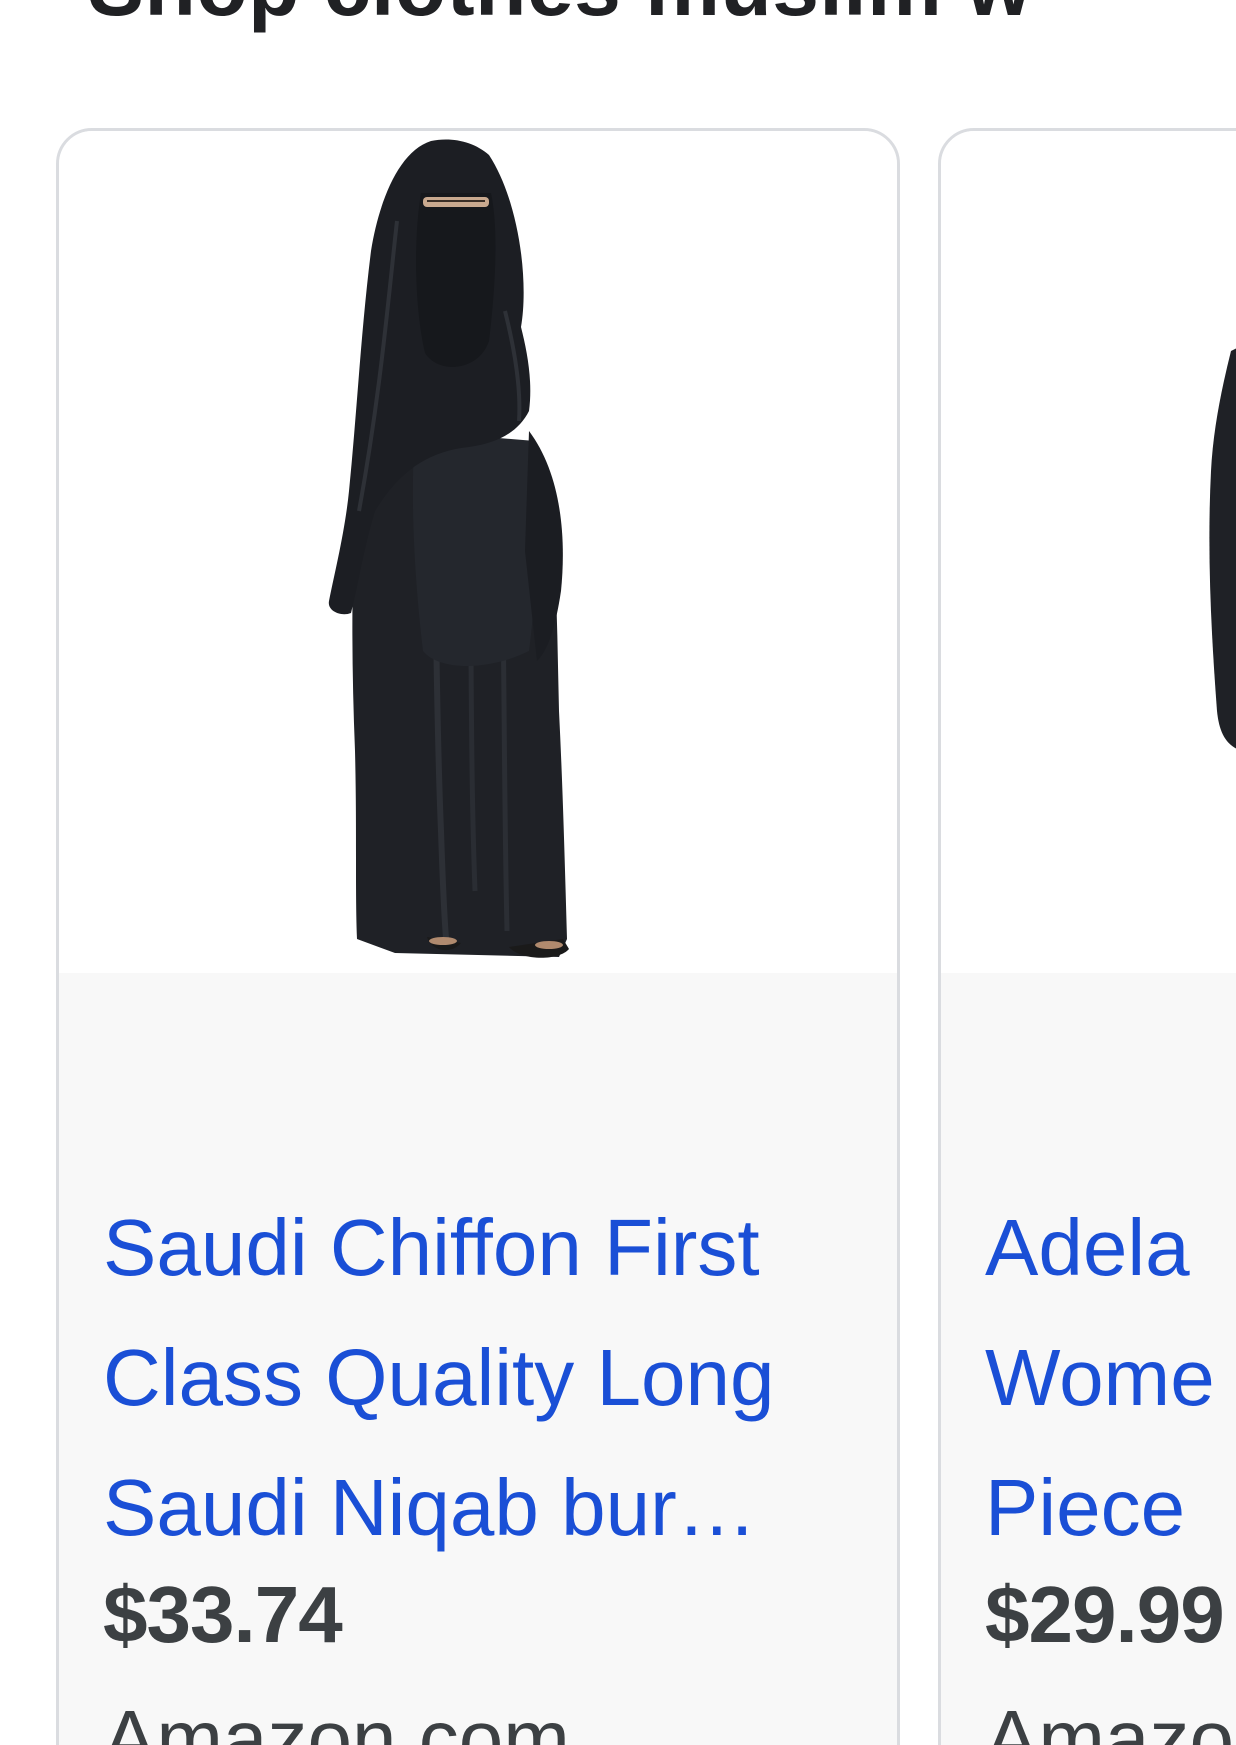 Image resolution: width=1236 pixels, height=1745 pixels. I want to click on product-title-line: Saudi Chiffon First, so click(473, 1248).